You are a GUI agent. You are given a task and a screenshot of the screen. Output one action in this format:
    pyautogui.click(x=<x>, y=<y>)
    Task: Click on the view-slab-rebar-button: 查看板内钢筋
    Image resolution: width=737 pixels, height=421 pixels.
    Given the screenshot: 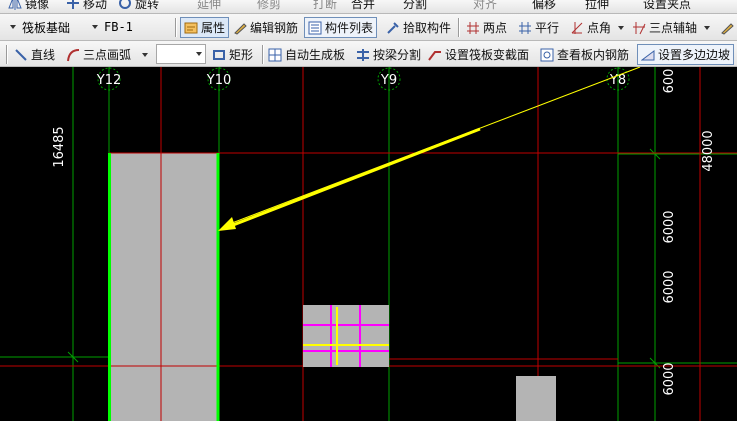 What is the action you would take?
    pyautogui.click(x=584, y=54)
    